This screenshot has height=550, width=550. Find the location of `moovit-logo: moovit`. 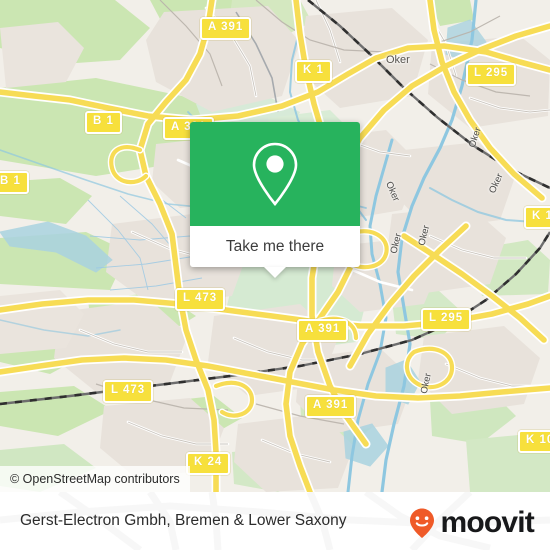

moovit-logo: moovit is located at coordinates (470, 523).